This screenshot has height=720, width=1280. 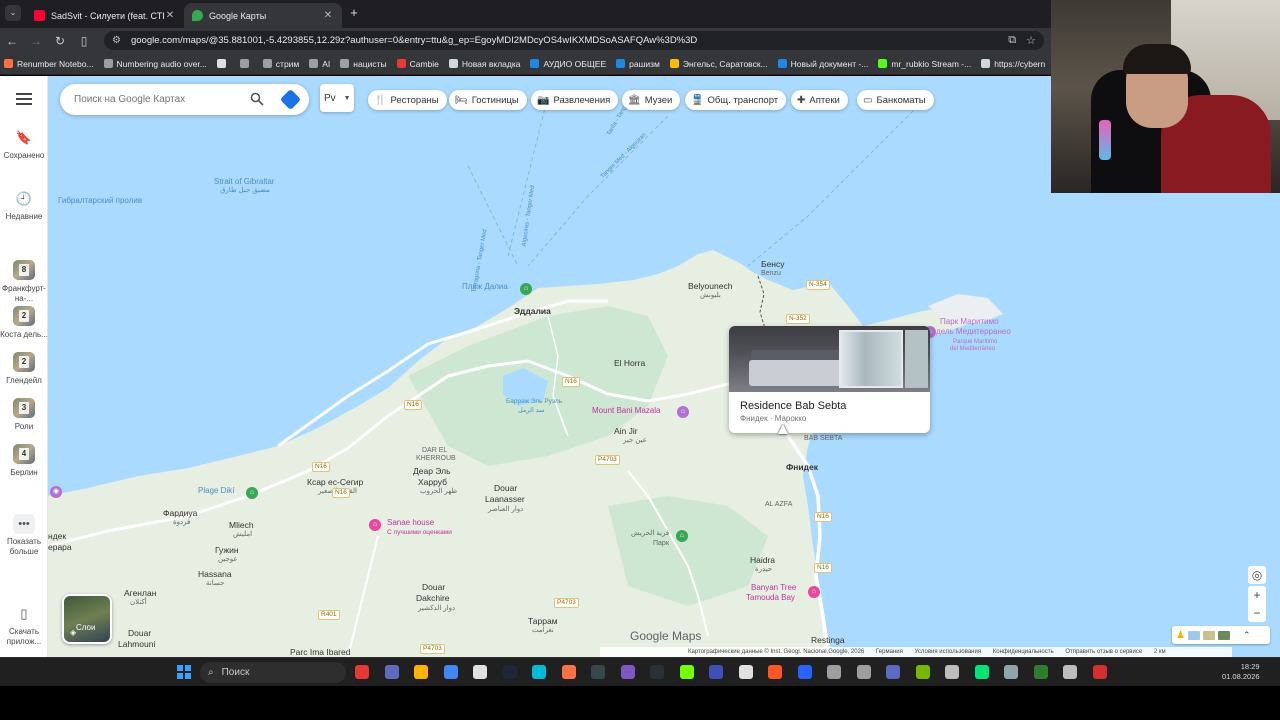 What do you see at coordinates (159, 99) in the screenshot?
I see `search-input` at bounding box center [159, 99].